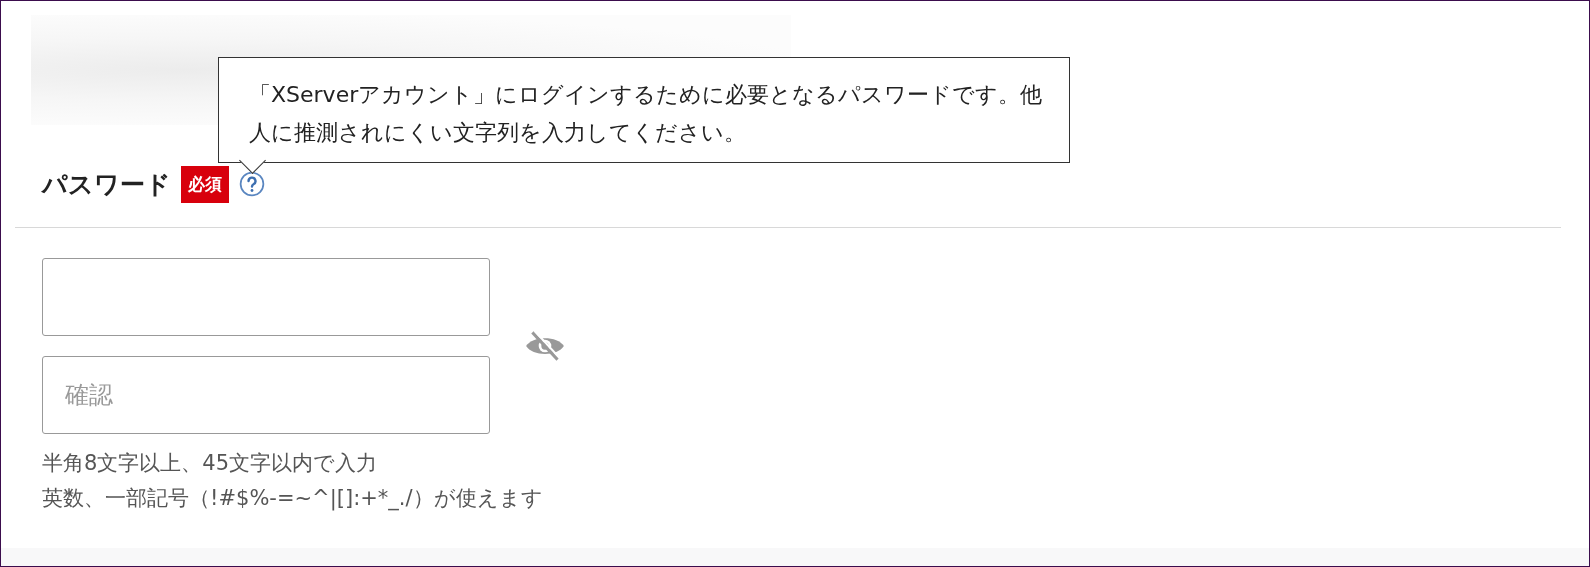  I want to click on password-field, so click(266, 297).